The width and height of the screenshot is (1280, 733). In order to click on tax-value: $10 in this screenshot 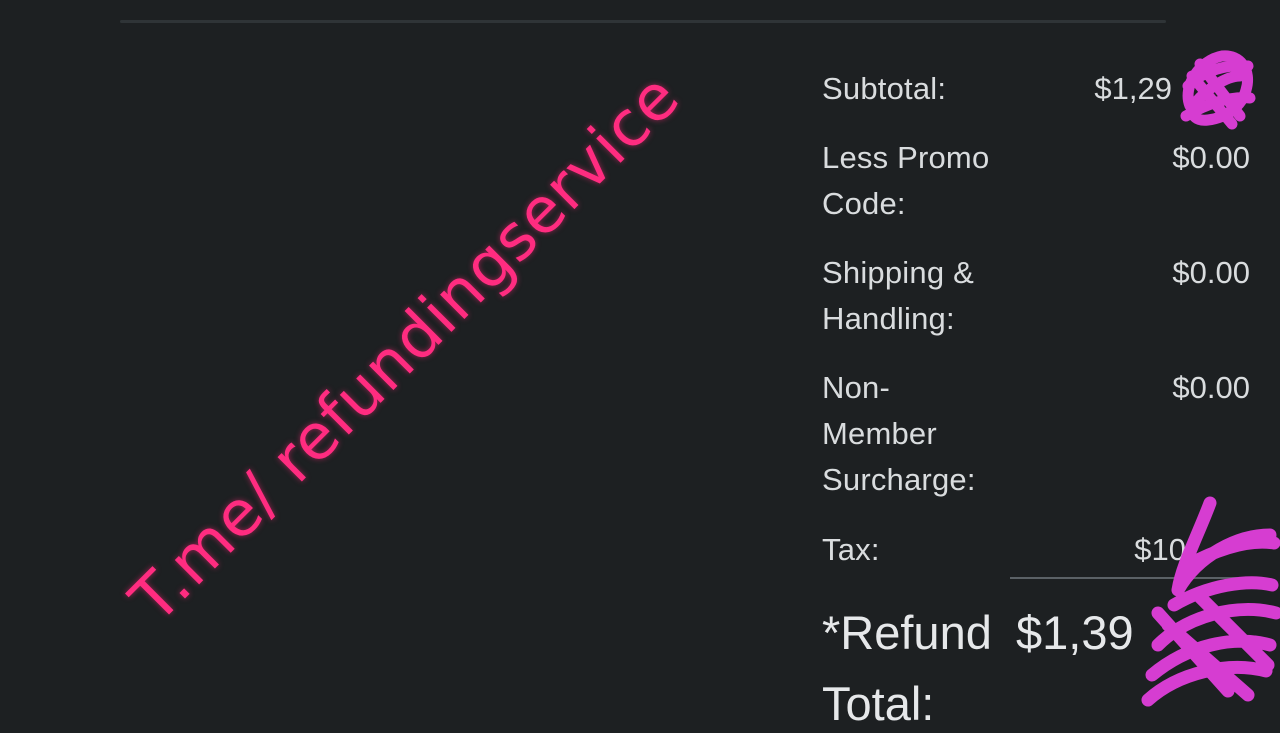, I will do `click(1160, 549)`.